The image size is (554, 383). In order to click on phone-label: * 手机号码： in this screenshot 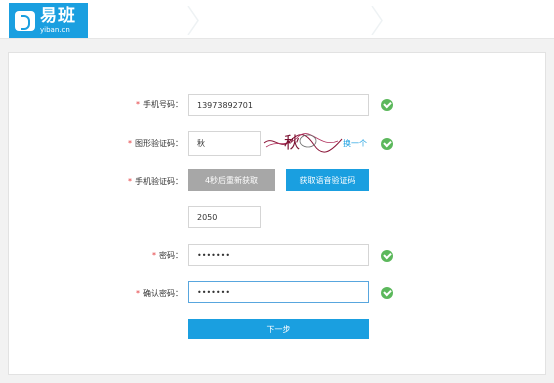, I will do `click(159, 104)`.